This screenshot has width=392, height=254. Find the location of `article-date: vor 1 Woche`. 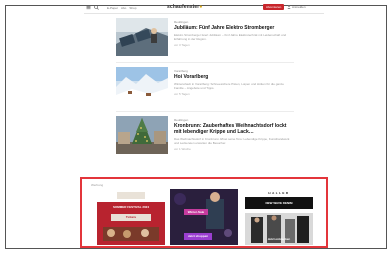

article-date: vor 1 Woche is located at coordinates (182, 149).